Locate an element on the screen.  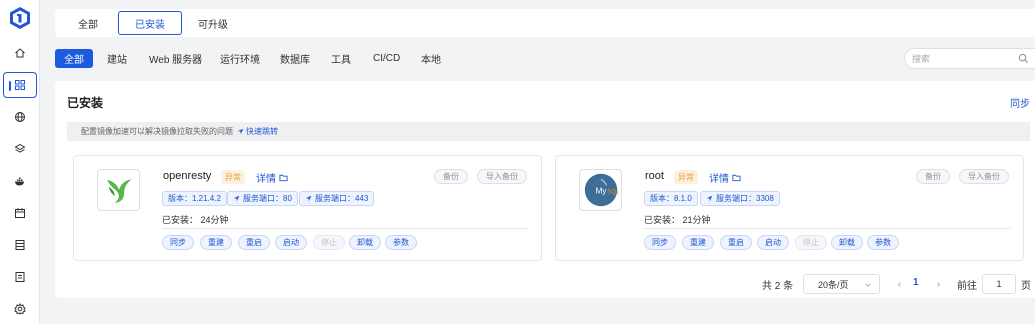
port-tag: 服务端口：3308 is located at coordinates (740, 198).